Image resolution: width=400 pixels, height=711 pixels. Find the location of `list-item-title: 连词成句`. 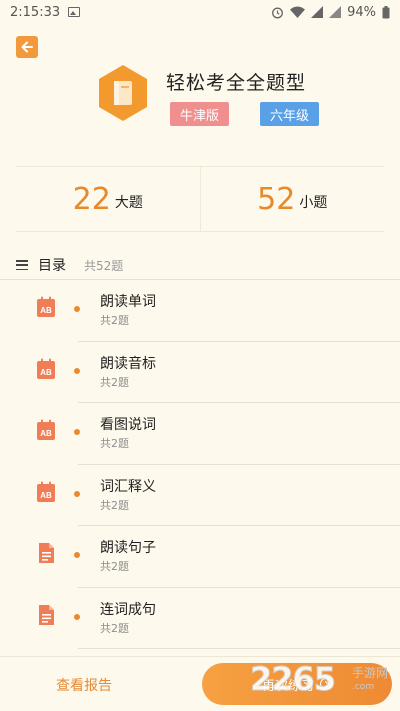

list-item-title: 连词成句 is located at coordinates (128, 609).